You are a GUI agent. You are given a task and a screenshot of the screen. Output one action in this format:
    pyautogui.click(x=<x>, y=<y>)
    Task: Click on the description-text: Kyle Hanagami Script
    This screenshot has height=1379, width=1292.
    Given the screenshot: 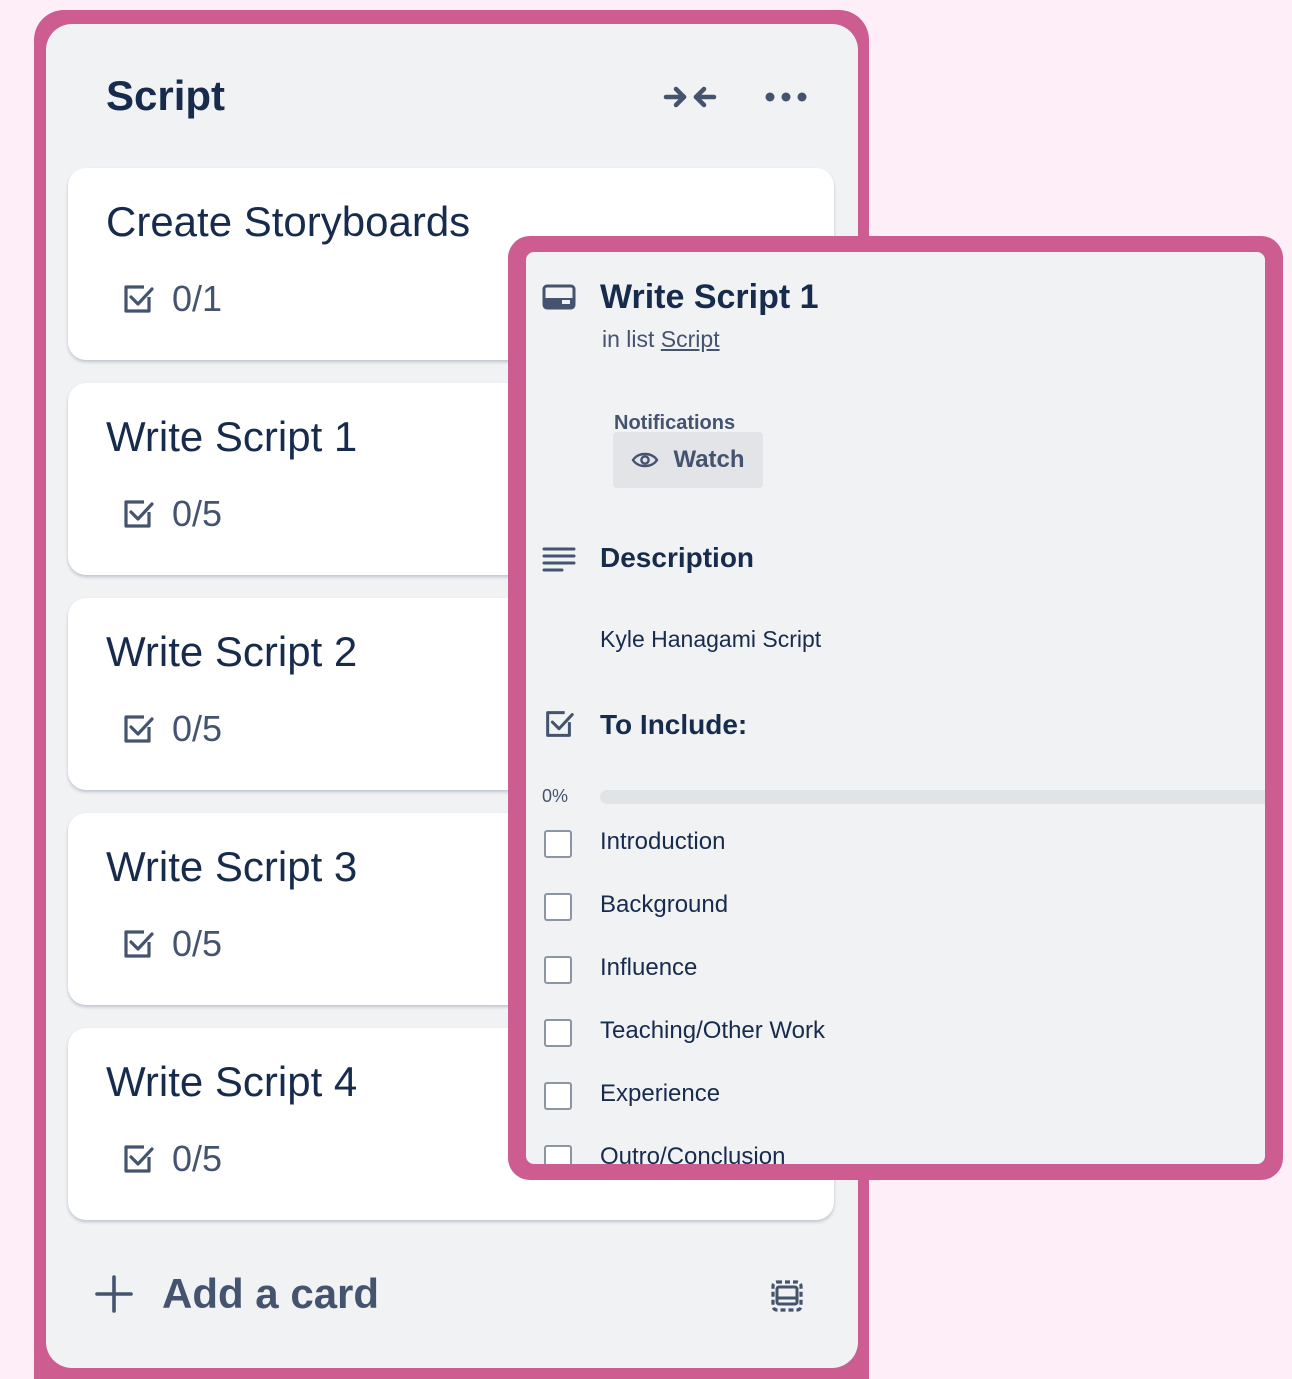 What is the action you would take?
    pyautogui.click(x=710, y=639)
    